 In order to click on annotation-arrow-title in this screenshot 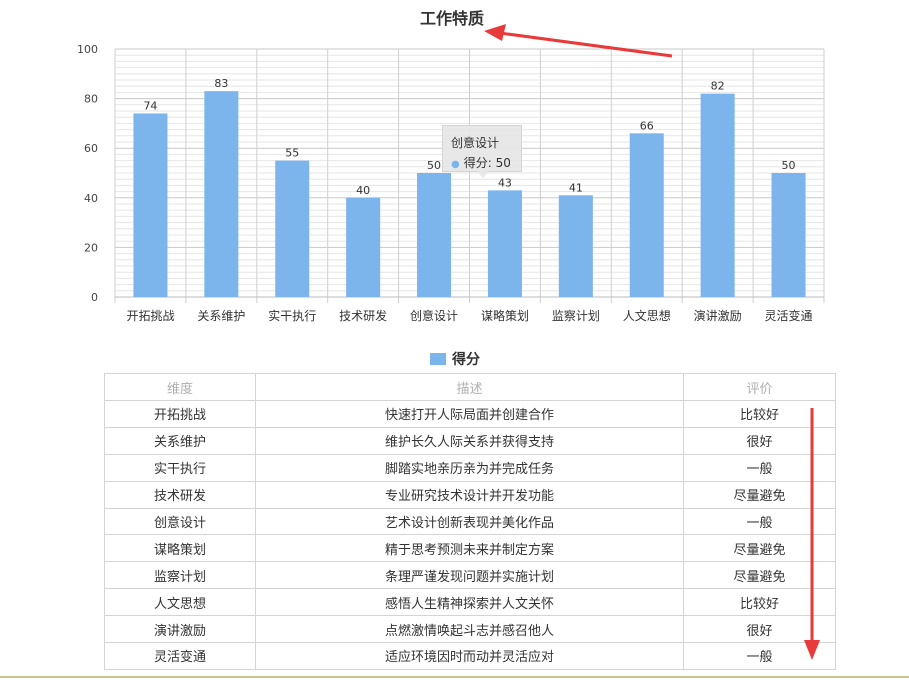, I will do `click(578, 41)`.